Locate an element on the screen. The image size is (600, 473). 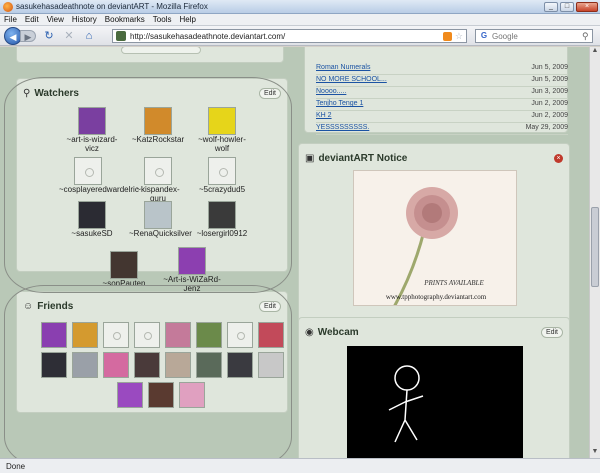
notice-header: ▣ deviantART Notice × is located at coordinates (434, 158).